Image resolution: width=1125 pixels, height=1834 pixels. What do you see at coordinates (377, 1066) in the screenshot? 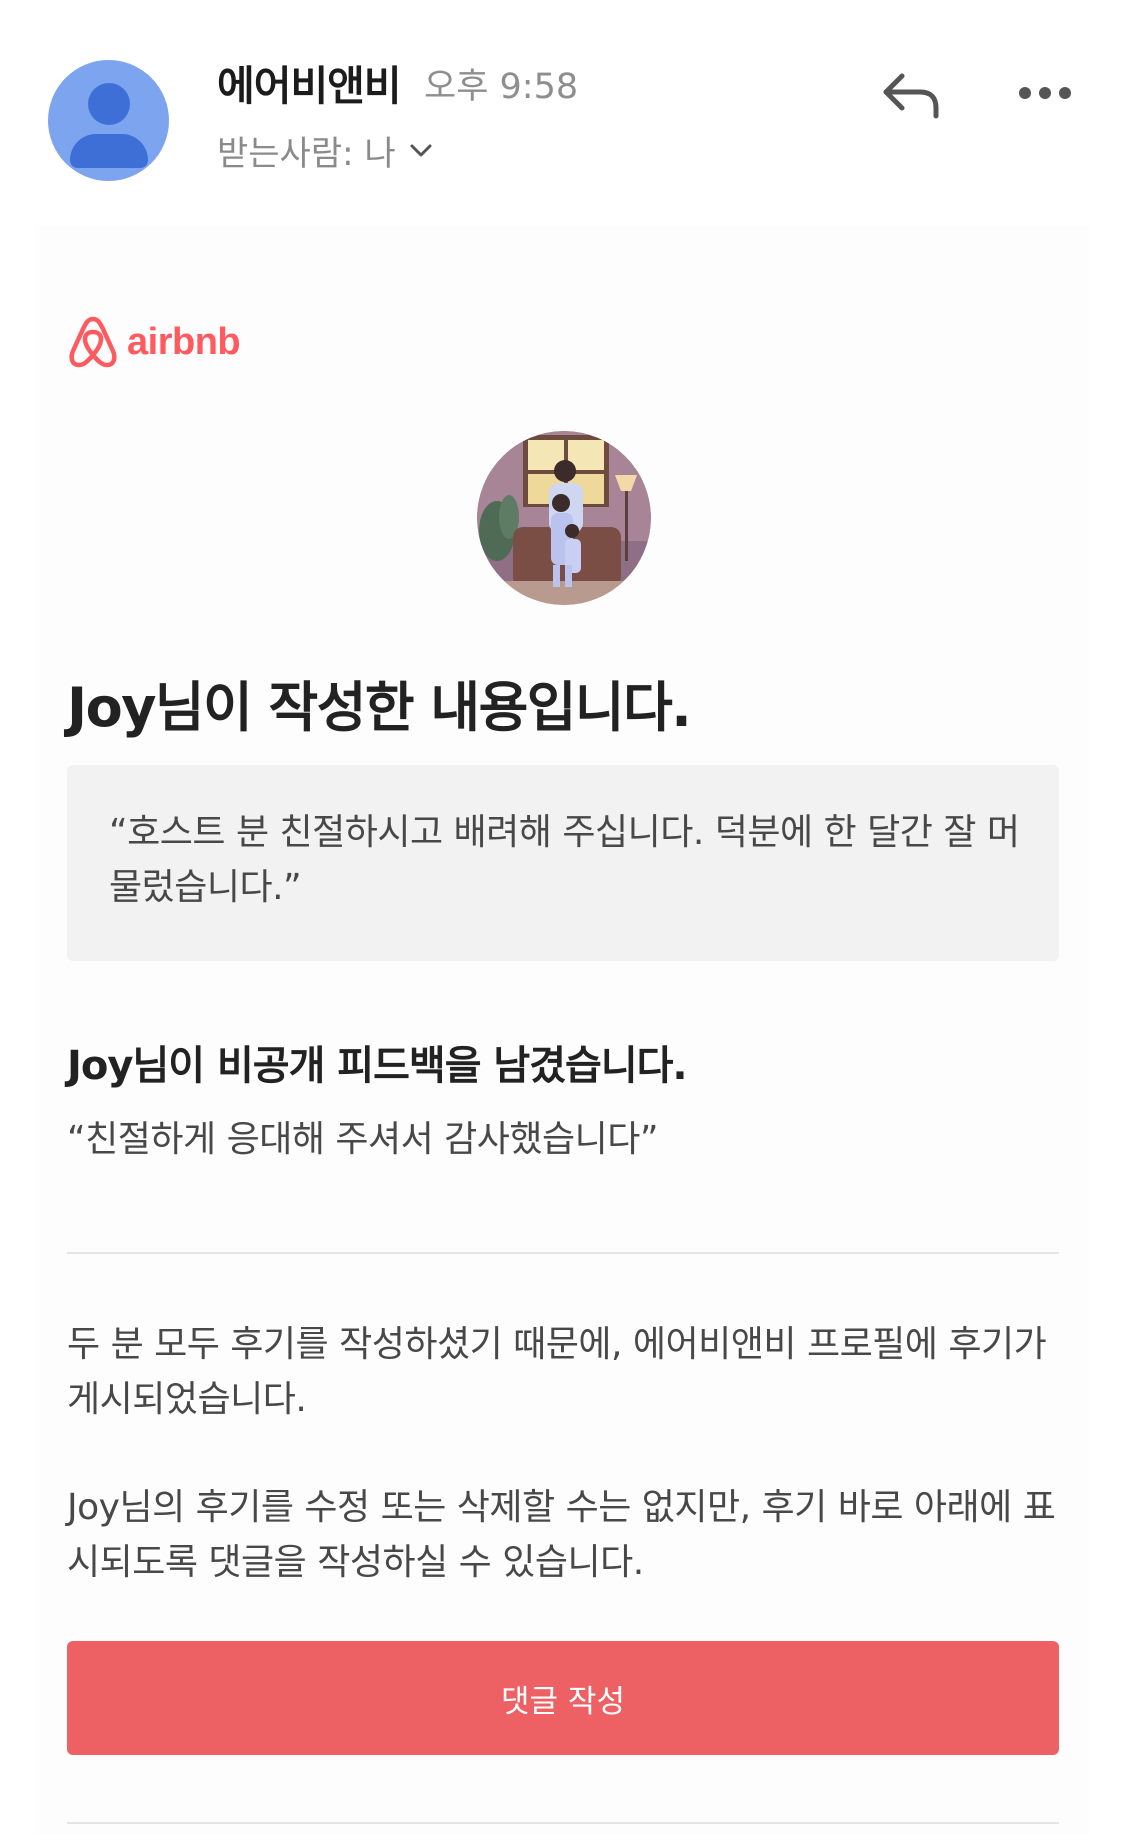
I see `private-feedback-title: Joy님이 비공개 피드백을 남겼습니다.` at bounding box center [377, 1066].